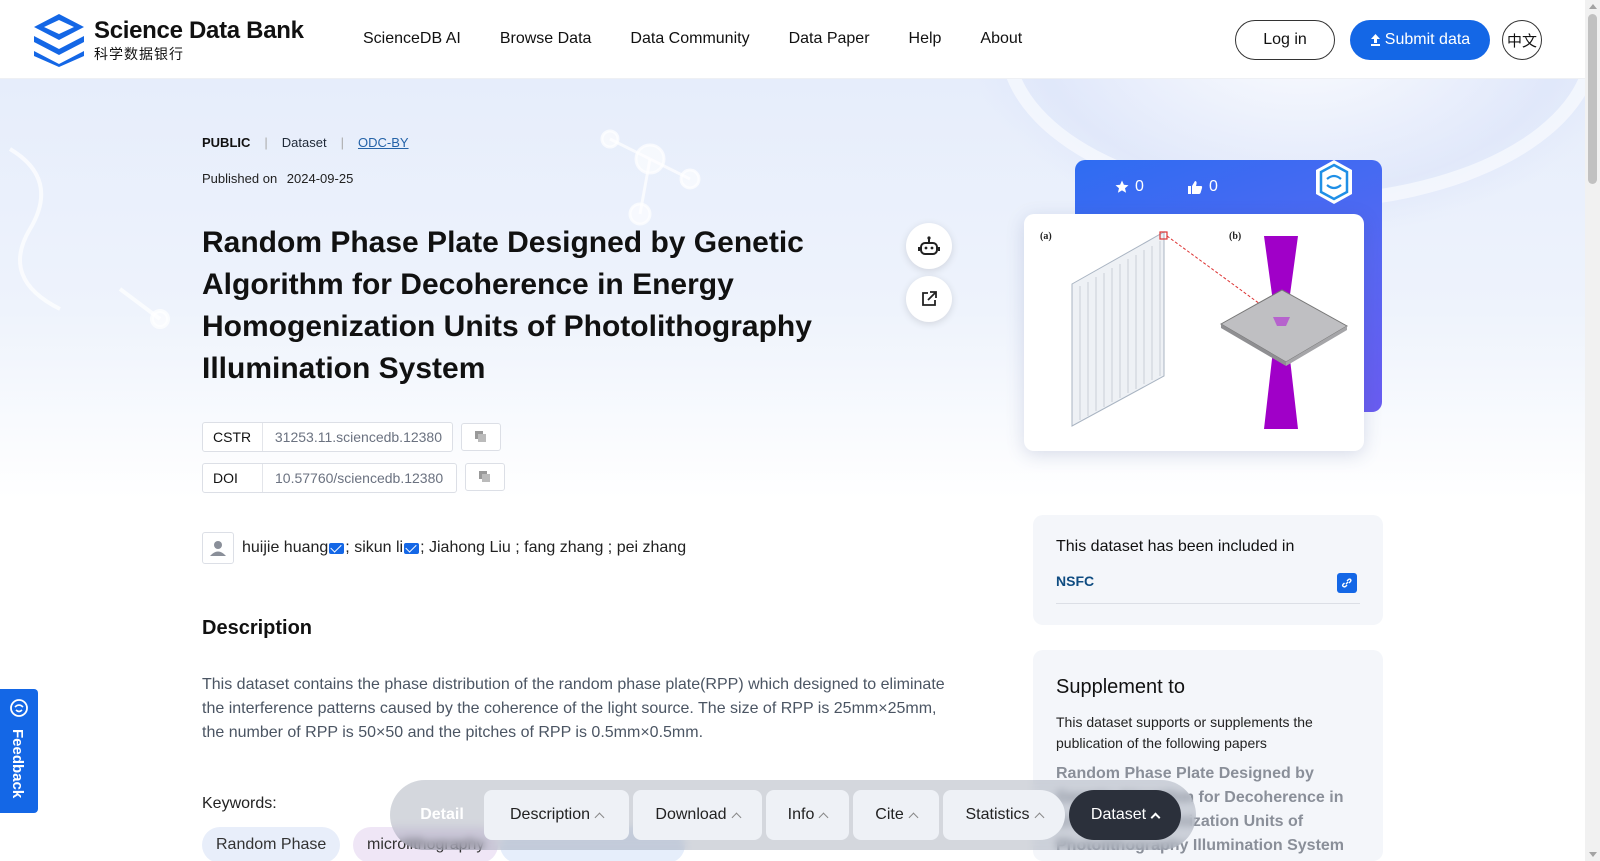 This screenshot has width=1600, height=861. I want to click on star-count-value: 0, so click(1139, 186).